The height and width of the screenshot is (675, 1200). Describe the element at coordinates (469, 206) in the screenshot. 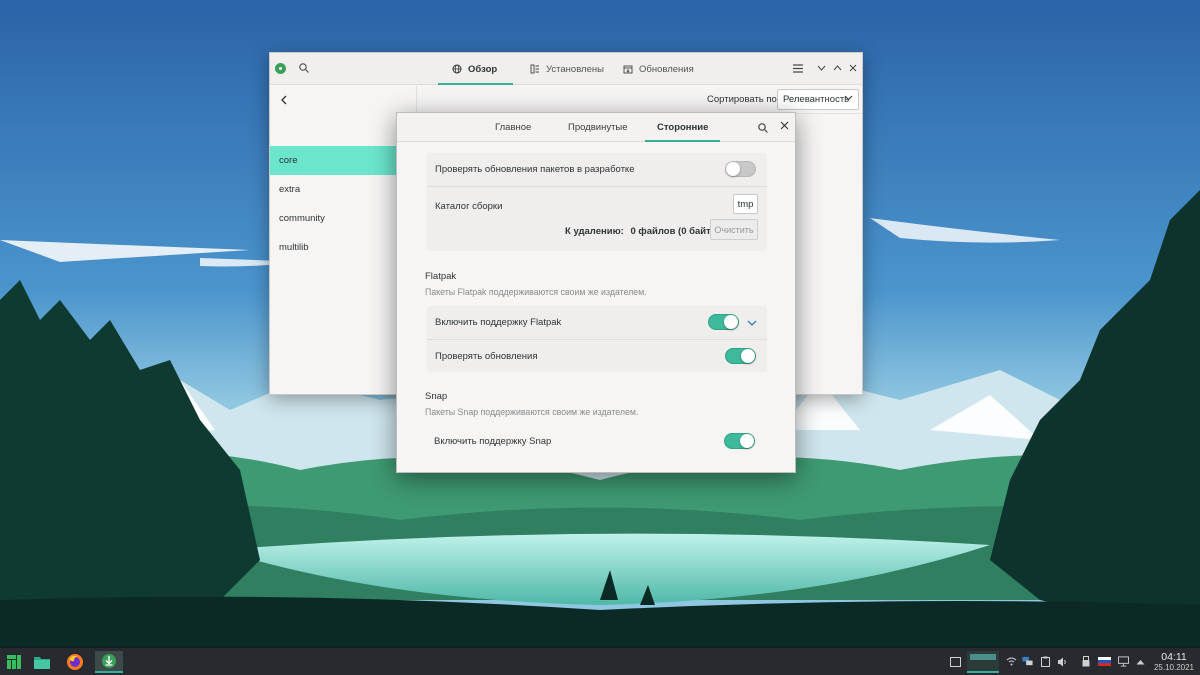

I see `build-dir-label: Каталог сборки` at that location.